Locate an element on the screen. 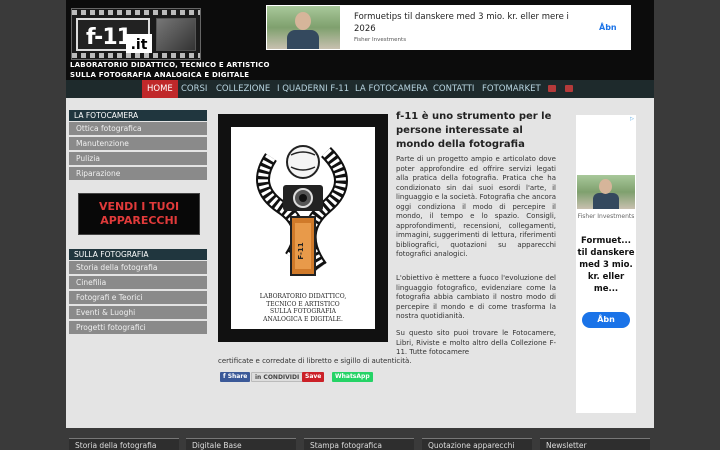 The height and width of the screenshot is (450, 720). facebook-icon is located at coordinates (552, 88).